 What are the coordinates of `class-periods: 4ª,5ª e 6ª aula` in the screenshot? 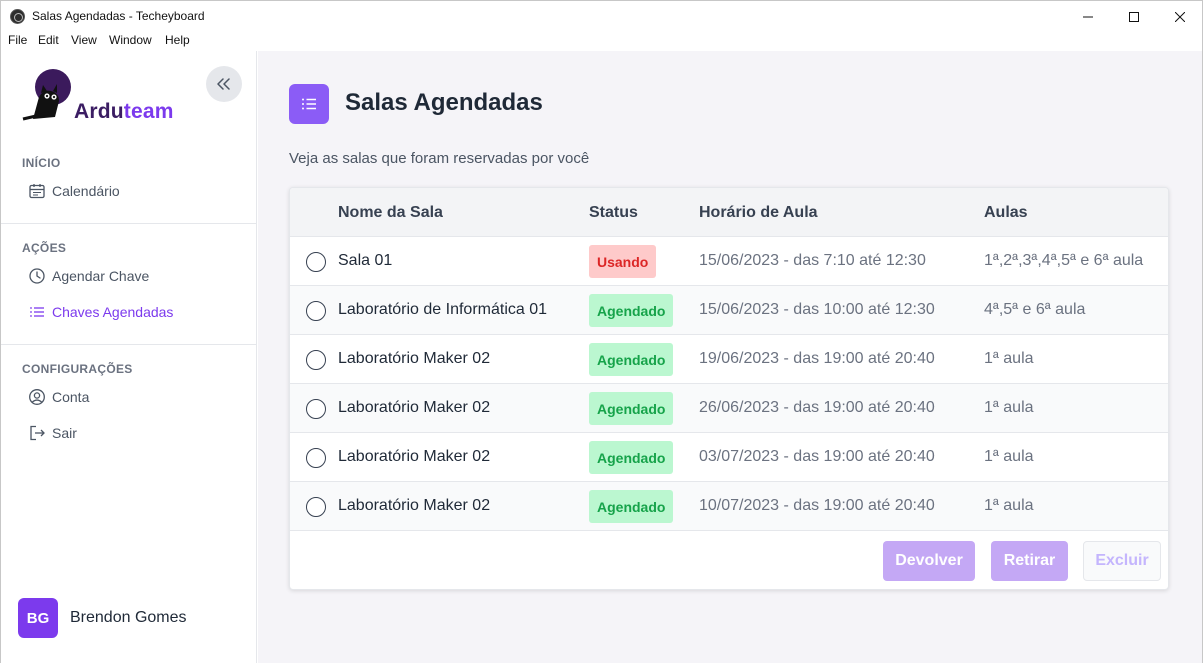 It's located at (1035, 309).